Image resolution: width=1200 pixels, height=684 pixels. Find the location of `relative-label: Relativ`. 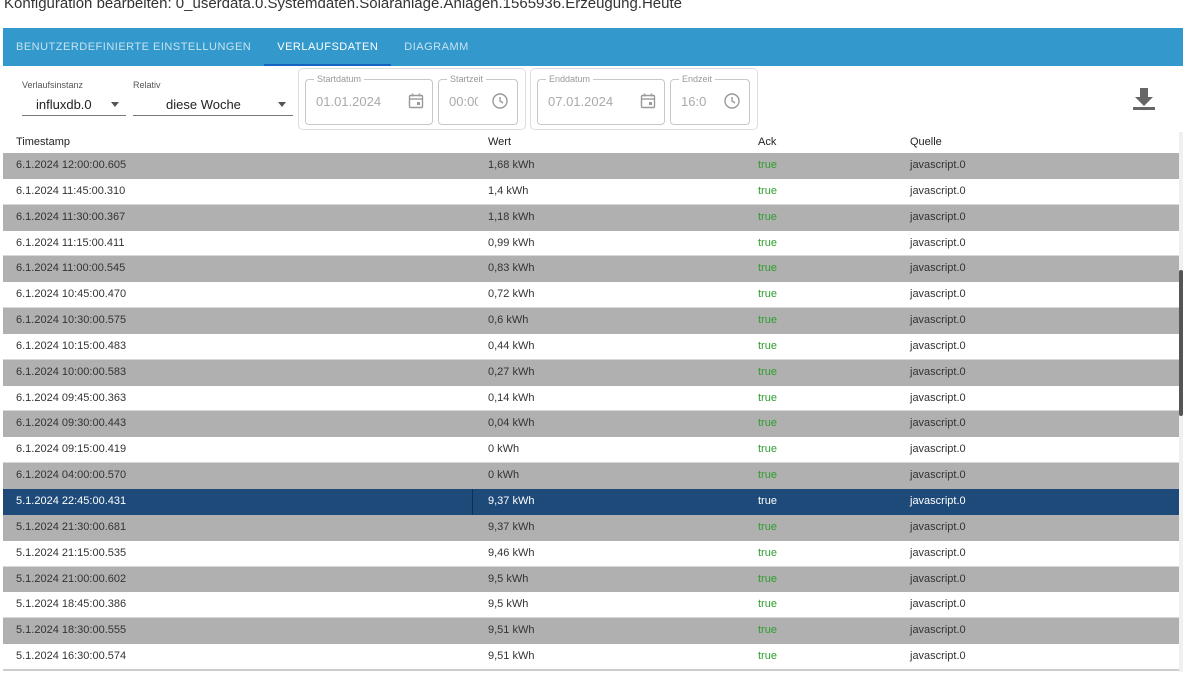

relative-label: Relativ is located at coordinates (147, 85).